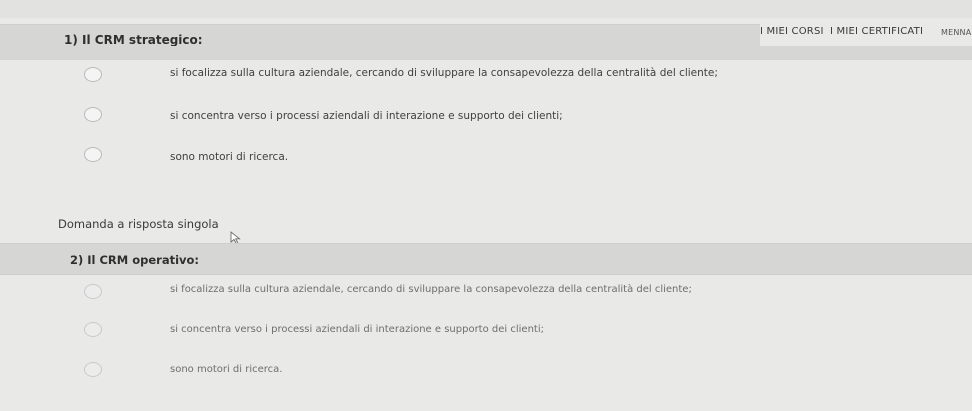 This screenshot has width=972, height=411. Describe the element at coordinates (133, 40) in the screenshot. I see `question-1-title: 1) Il CRM strategico:` at that location.